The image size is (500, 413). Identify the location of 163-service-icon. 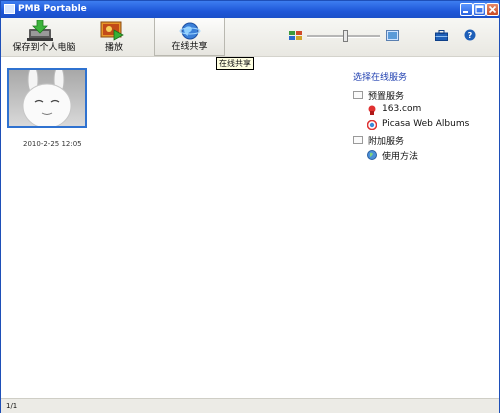
(372, 110).